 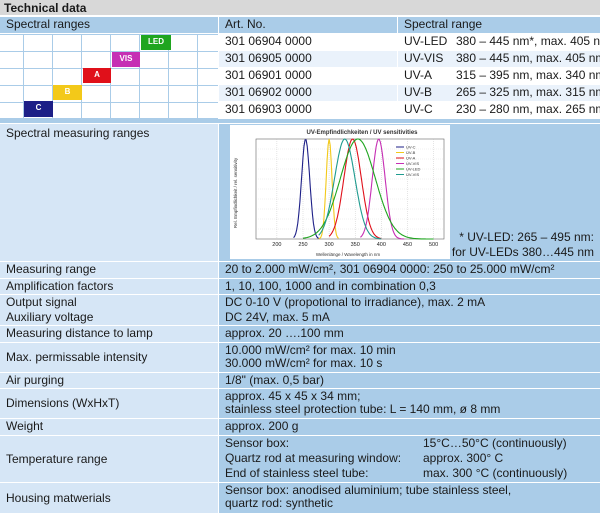 What do you see at coordinates (308, 25) in the screenshot?
I see `col-header-art-no: Art. No.` at bounding box center [308, 25].